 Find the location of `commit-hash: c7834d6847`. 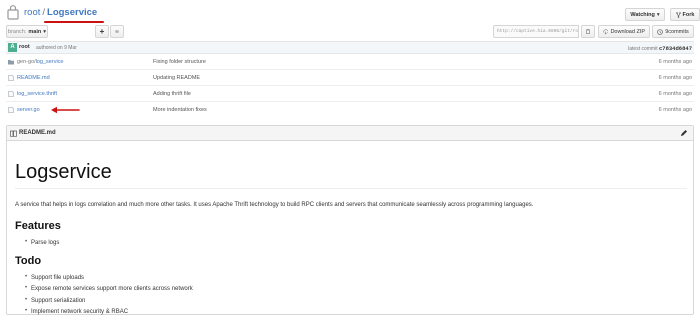

commit-hash: c7834d6847 is located at coordinates (675, 48).